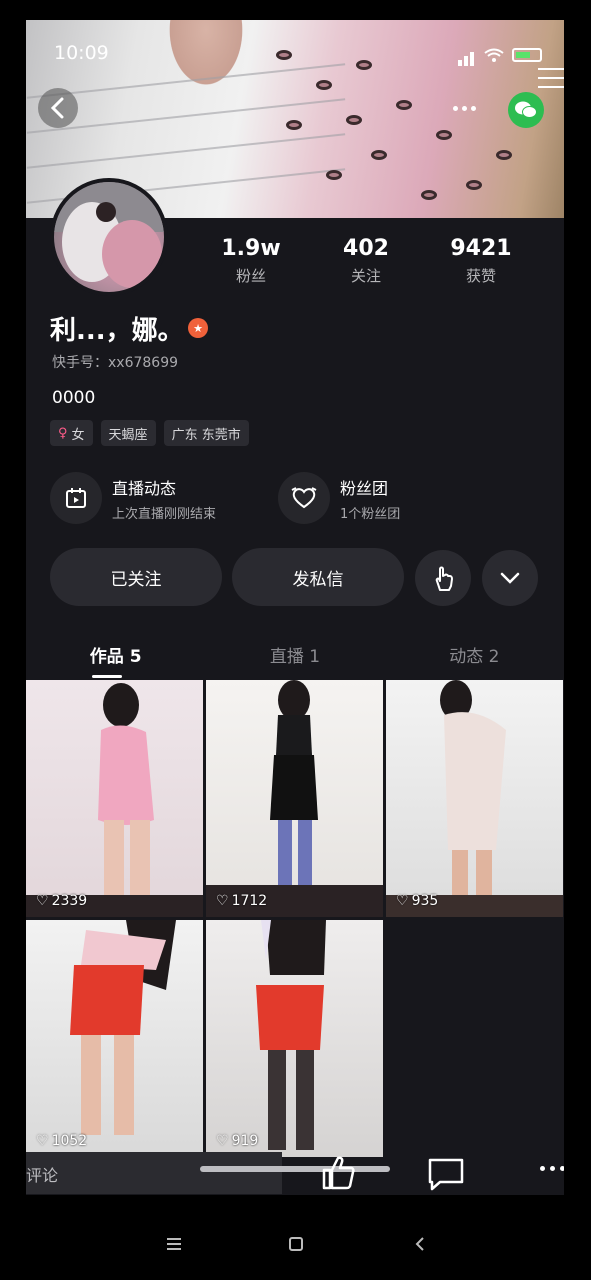  I want to click on comment-placeholder: 评论, so click(42, 1175).